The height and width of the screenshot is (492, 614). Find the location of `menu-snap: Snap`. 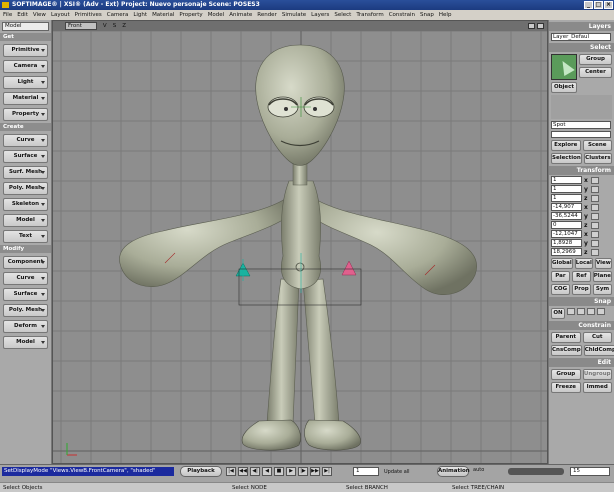

menu-snap: Snap is located at coordinates (427, 15).